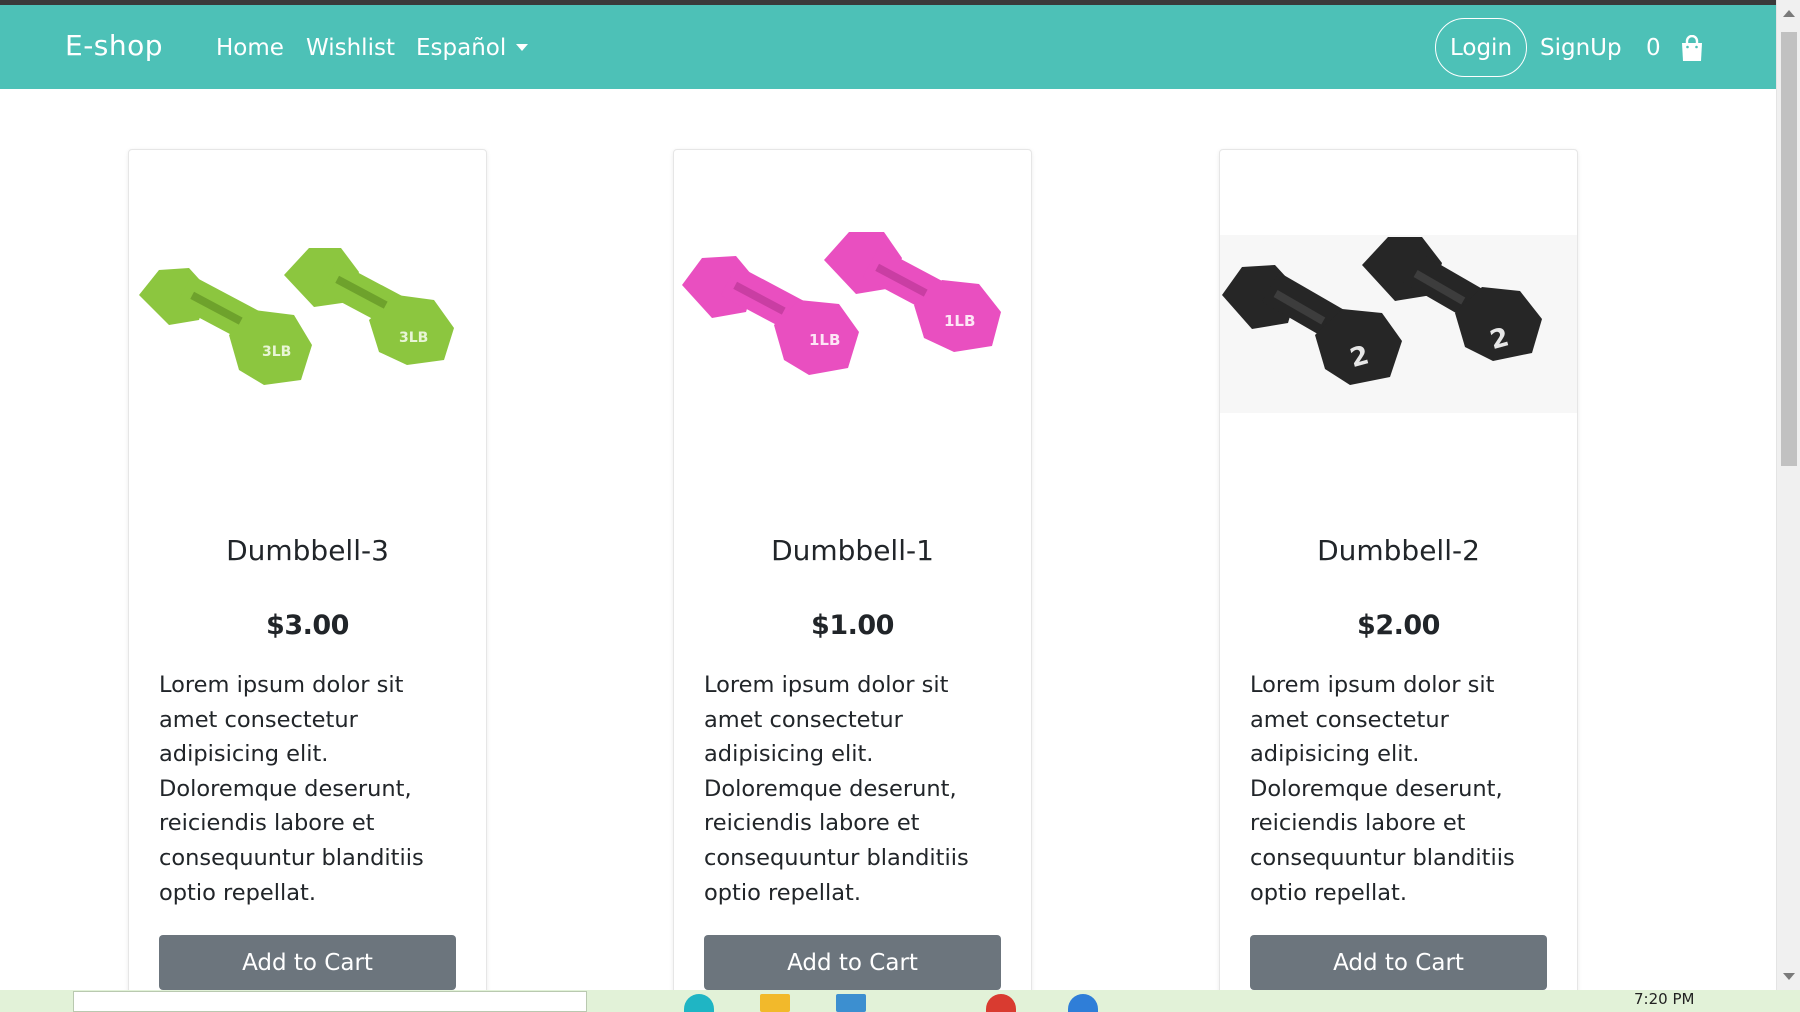 The width and height of the screenshot is (1800, 1012). Describe the element at coordinates (307, 325) in the screenshot. I see `product-image: 3LB 3LB` at that location.